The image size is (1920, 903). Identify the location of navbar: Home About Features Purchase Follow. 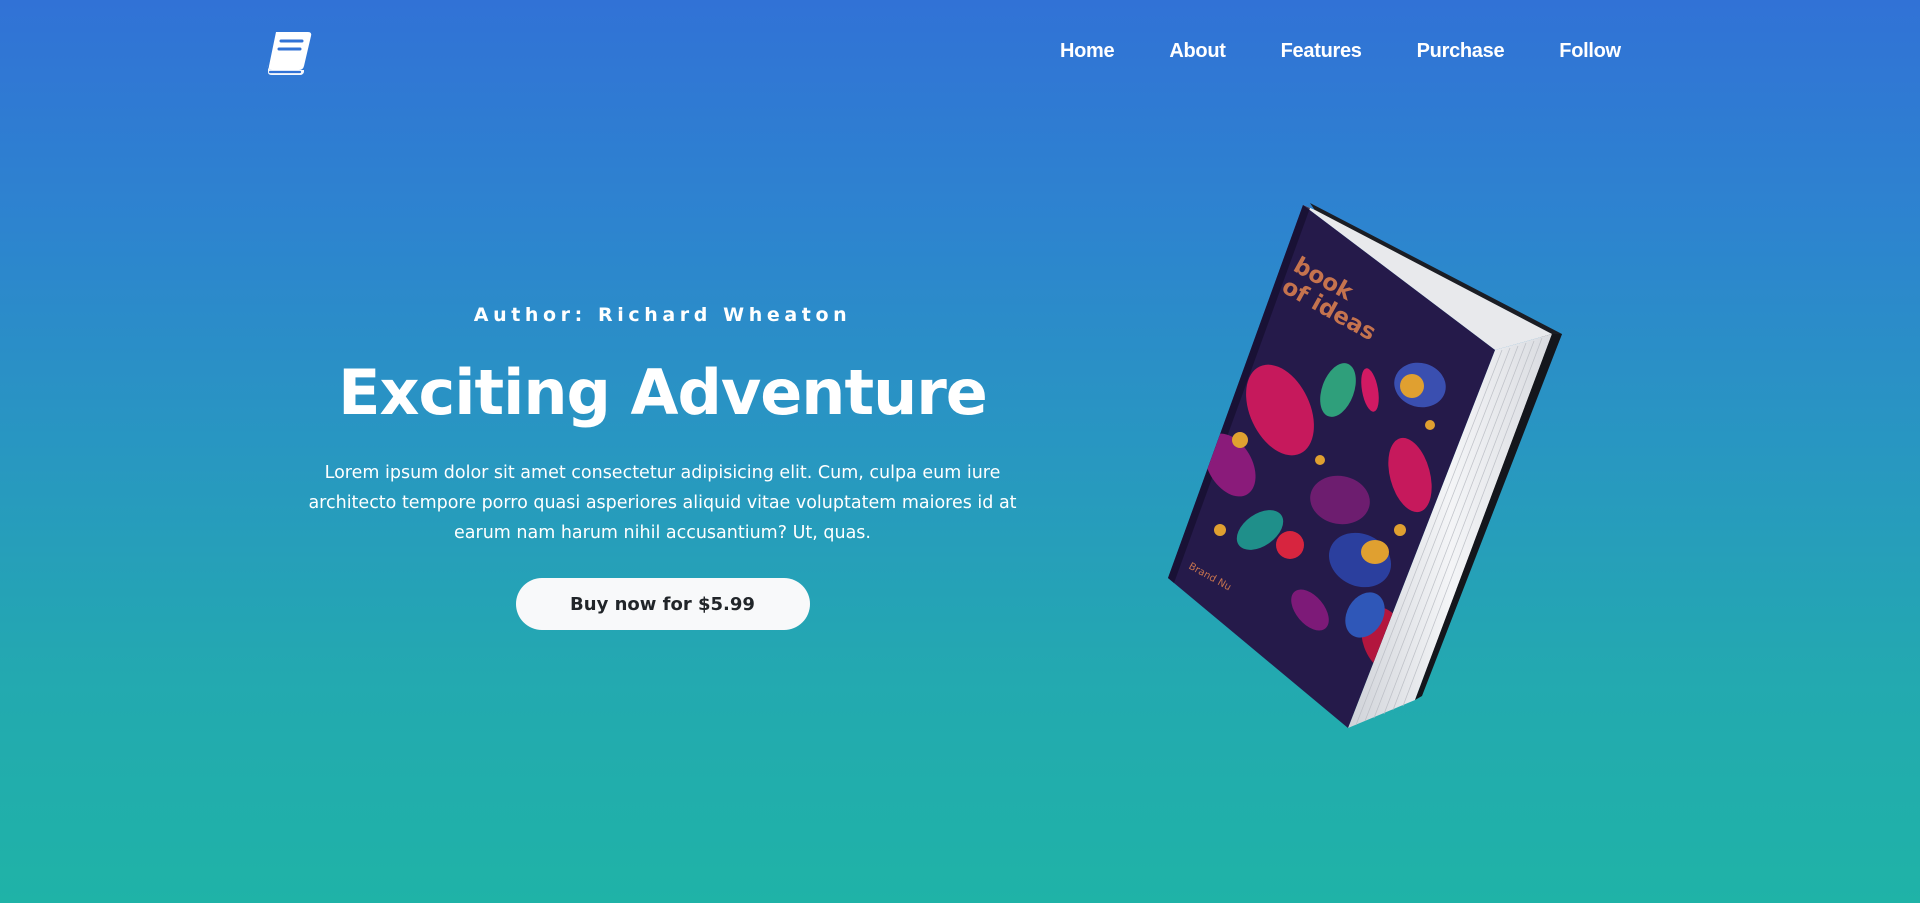
(960, 53).